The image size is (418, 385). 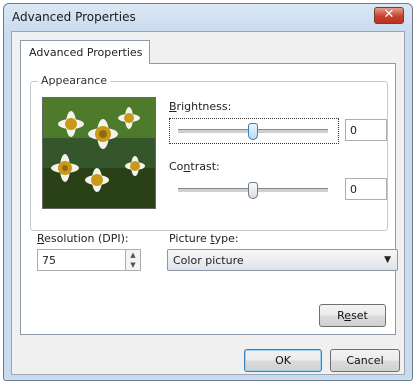 What do you see at coordinates (83, 238) in the screenshot?
I see `resolution-label: Resolution (DPI):` at bounding box center [83, 238].